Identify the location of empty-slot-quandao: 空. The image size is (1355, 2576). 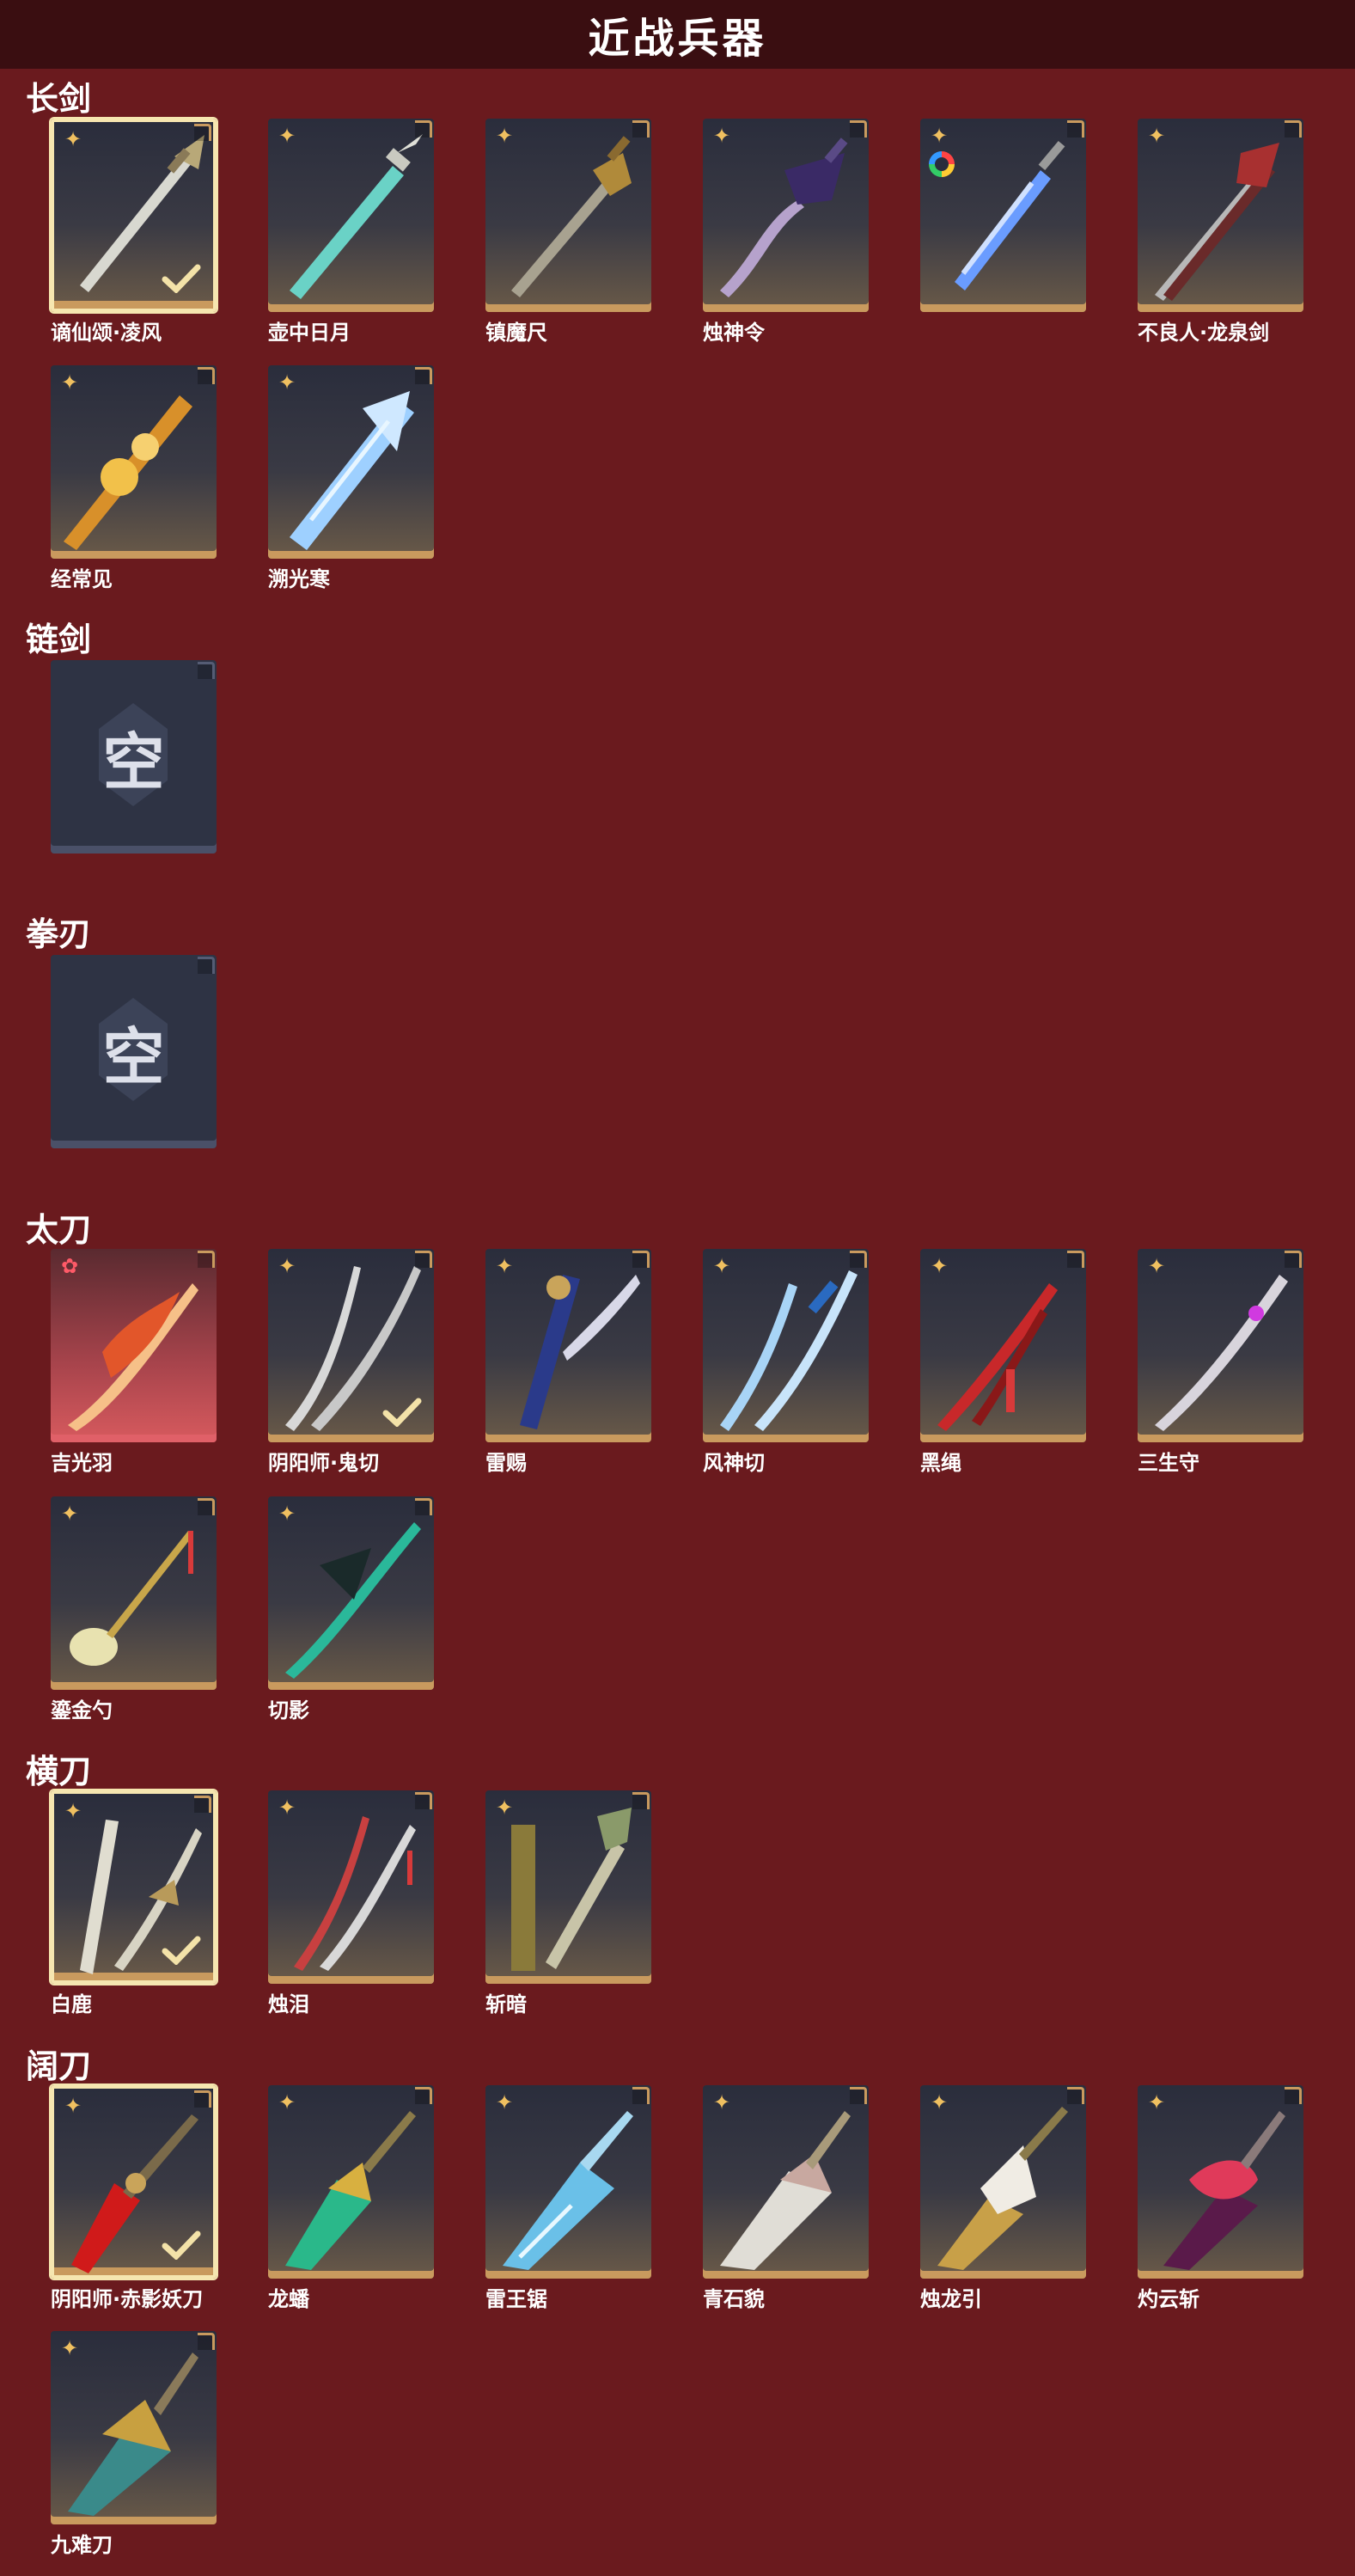
(134, 1051).